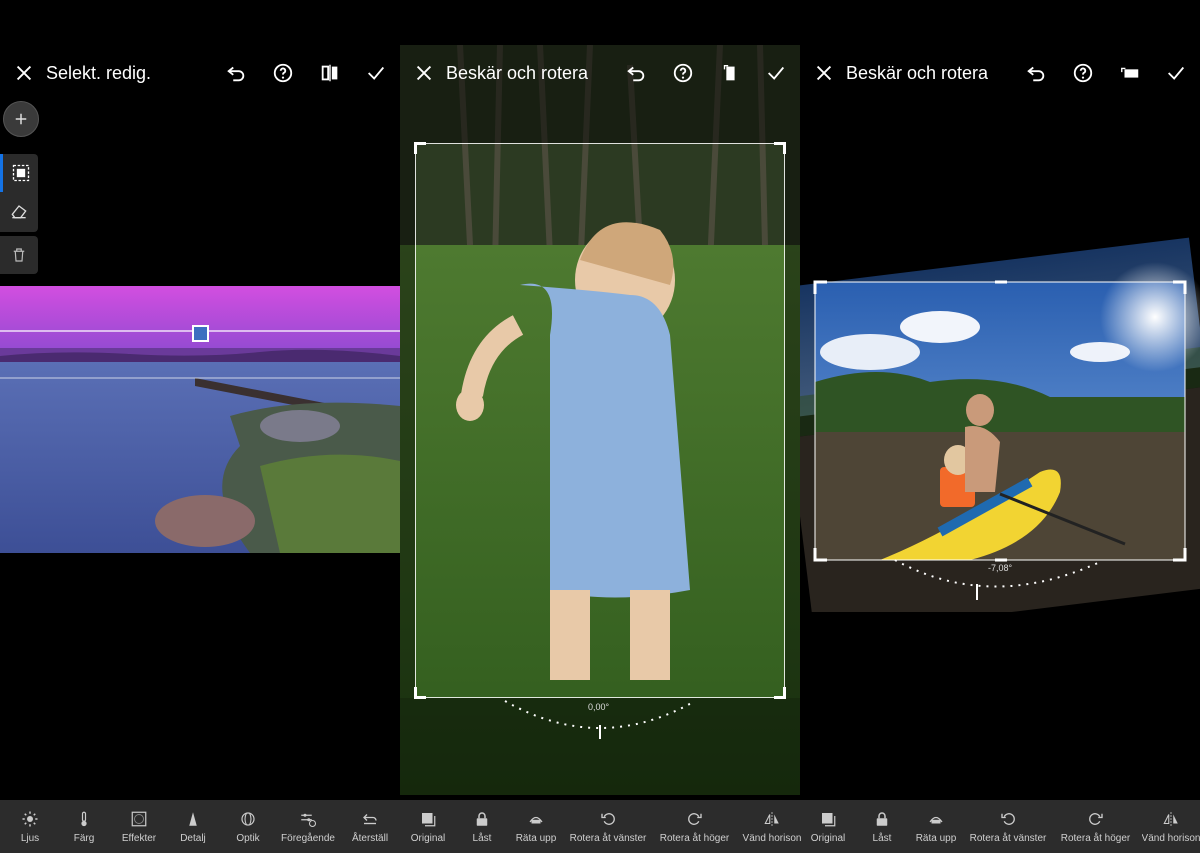 The image size is (1200, 853). Describe the element at coordinates (99, 72) in the screenshot. I see `panel-title: Selekt. redig.` at that location.